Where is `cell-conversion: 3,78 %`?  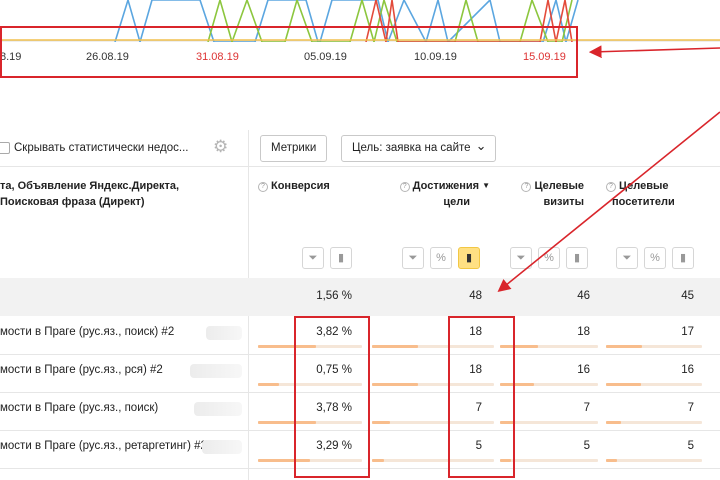
cell-conversion: 3,78 % is located at coordinates (334, 408).